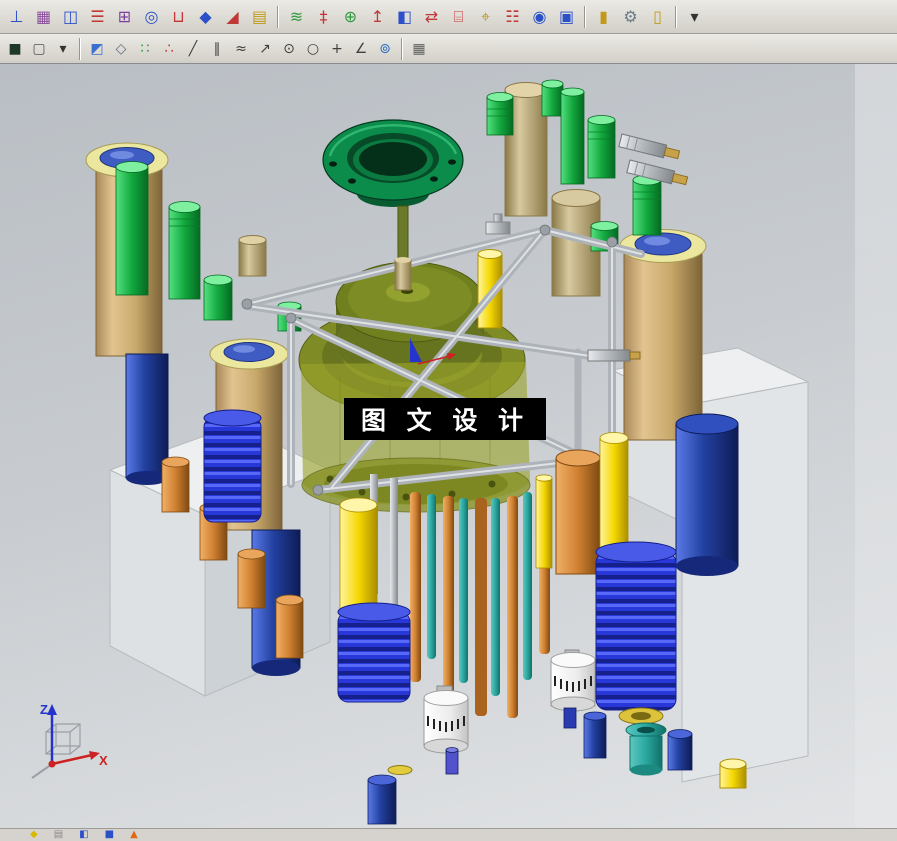 This screenshot has height=841, width=897. I want to click on app-blue-button: ◧, so click(83, 835).